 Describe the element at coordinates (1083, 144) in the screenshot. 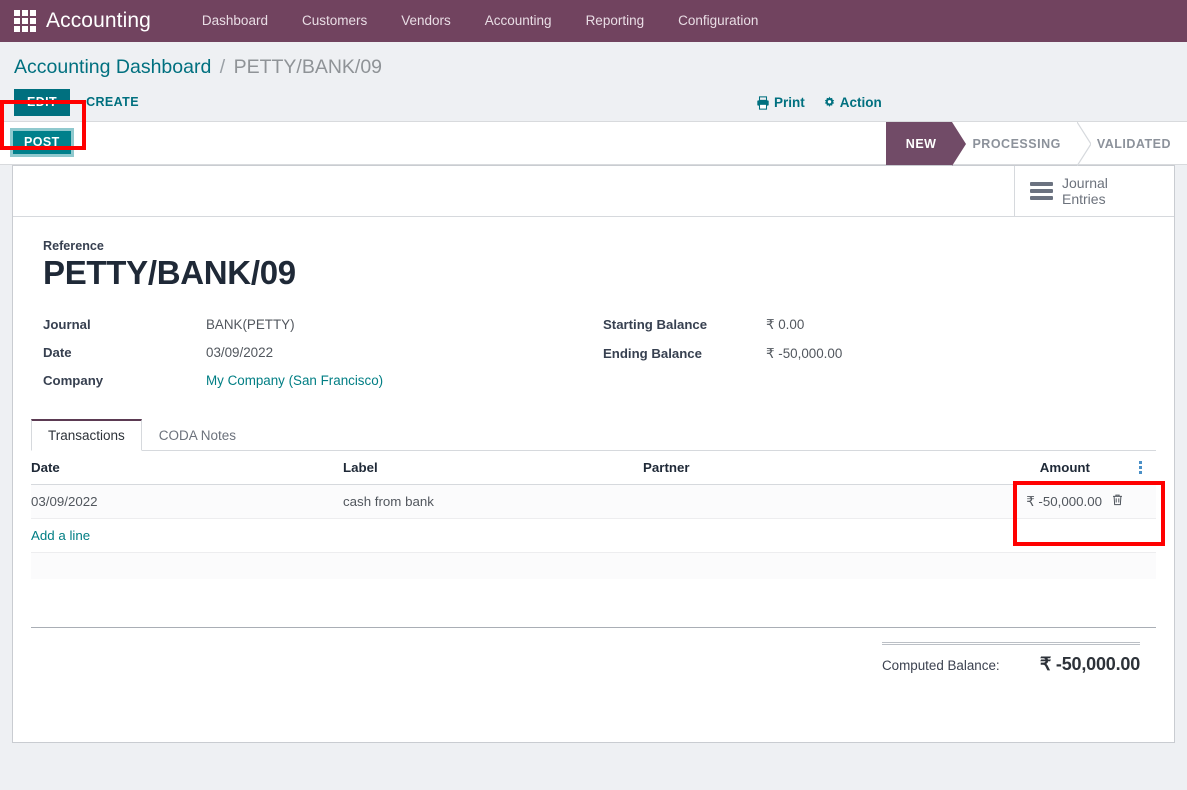

I see `chevron-right-outline-icon` at that location.